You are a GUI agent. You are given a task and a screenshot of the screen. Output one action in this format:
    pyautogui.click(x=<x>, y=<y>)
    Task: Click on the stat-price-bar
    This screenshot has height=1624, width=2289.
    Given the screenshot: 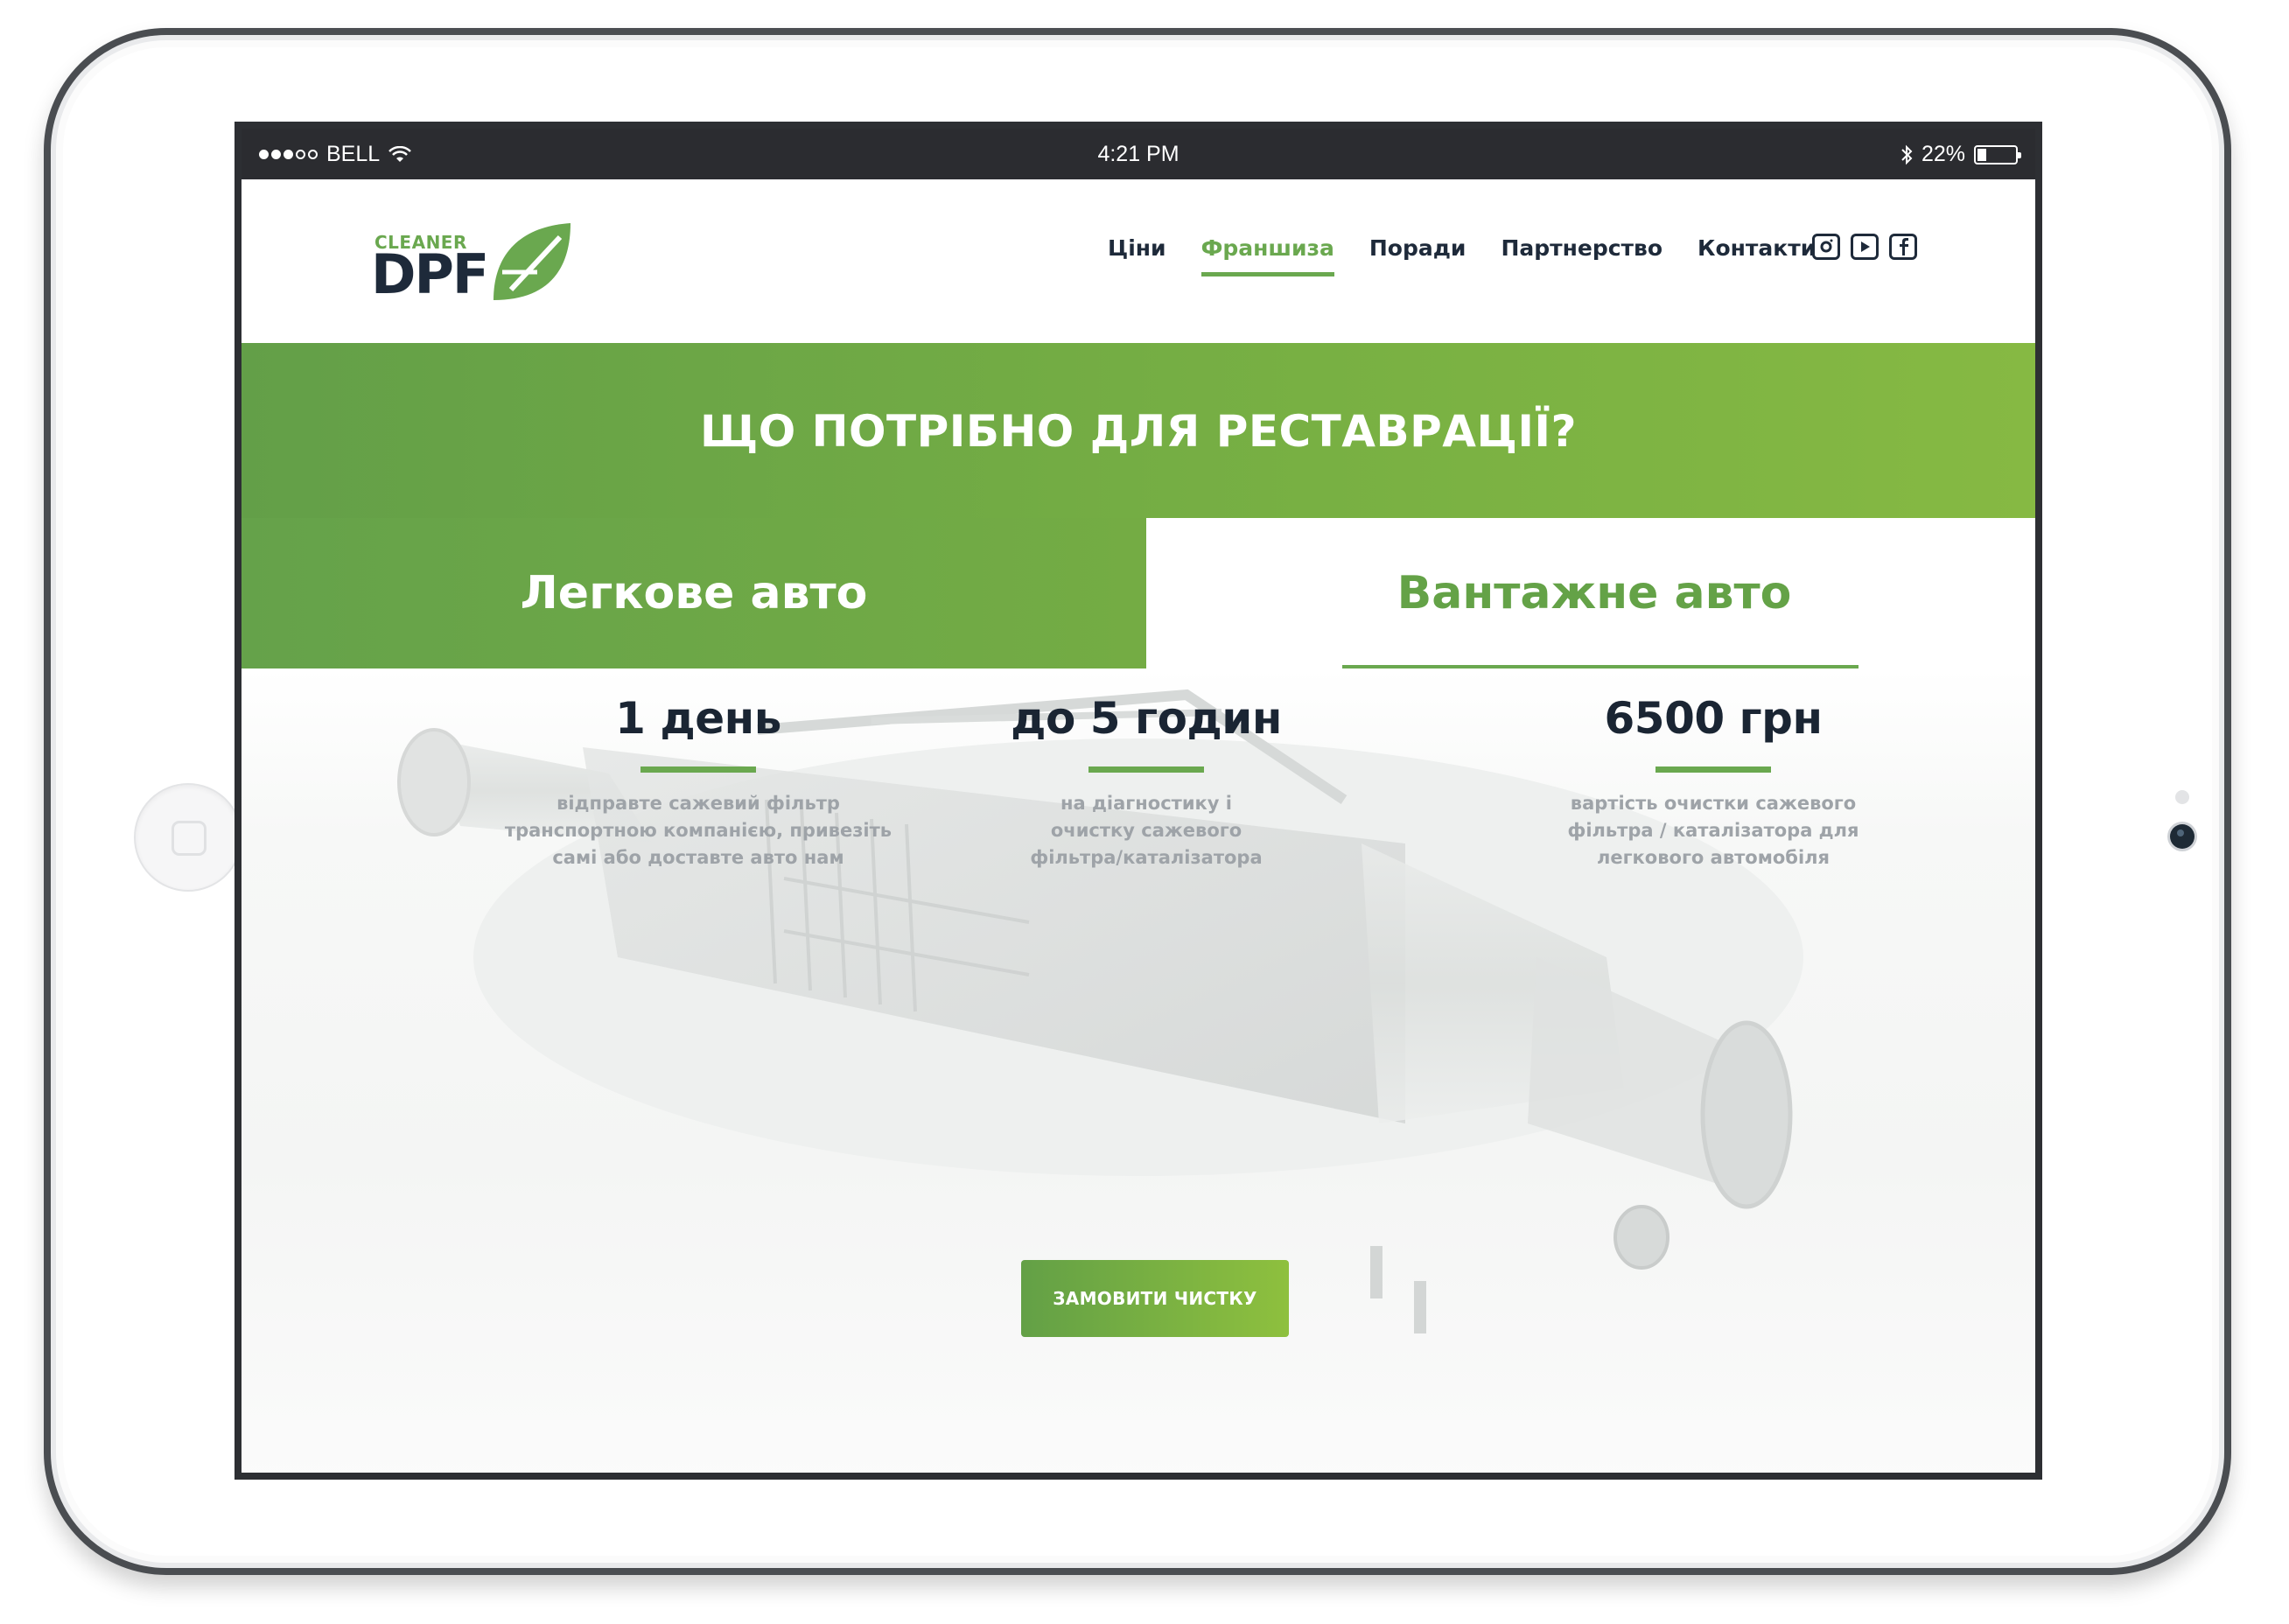 What is the action you would take?
    pyautogui.click(x=1713, y=769)
    